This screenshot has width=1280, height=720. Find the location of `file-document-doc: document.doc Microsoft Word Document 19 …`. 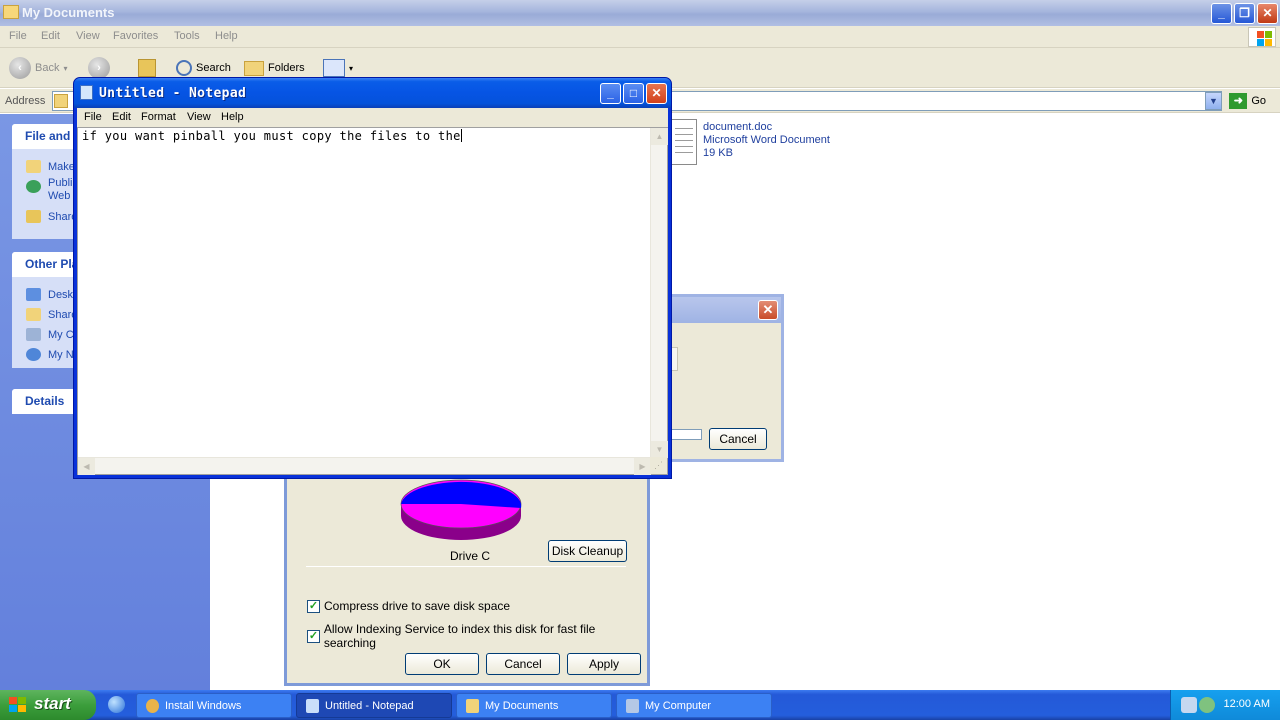

file-document-doc: document.doc Microsoft Word Document 19 … is located at coordinates (770, 143).